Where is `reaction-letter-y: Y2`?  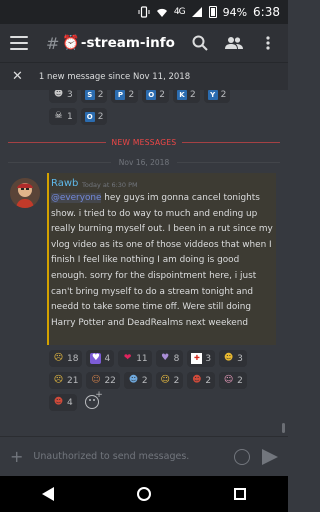 reaction-letter-y: Y2 is located at coordinates (217, 96).